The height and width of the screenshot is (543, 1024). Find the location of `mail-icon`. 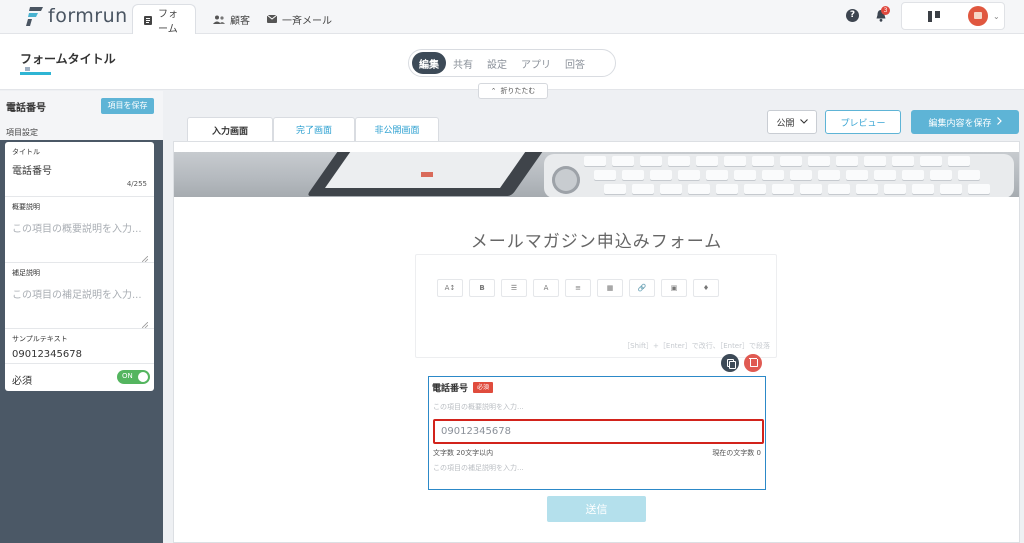

mail-icon is located at coordinates (272, 19).